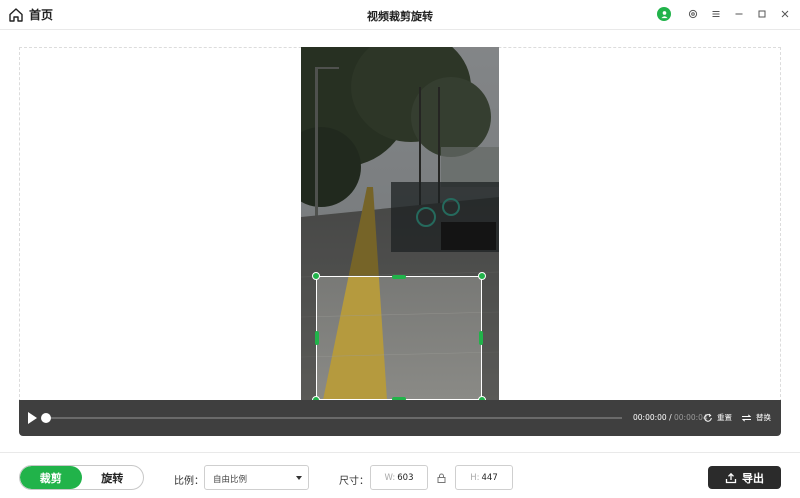 This screenshot has width=800, height=498. I want to click on reset-button: 重置, so click(717, 417).